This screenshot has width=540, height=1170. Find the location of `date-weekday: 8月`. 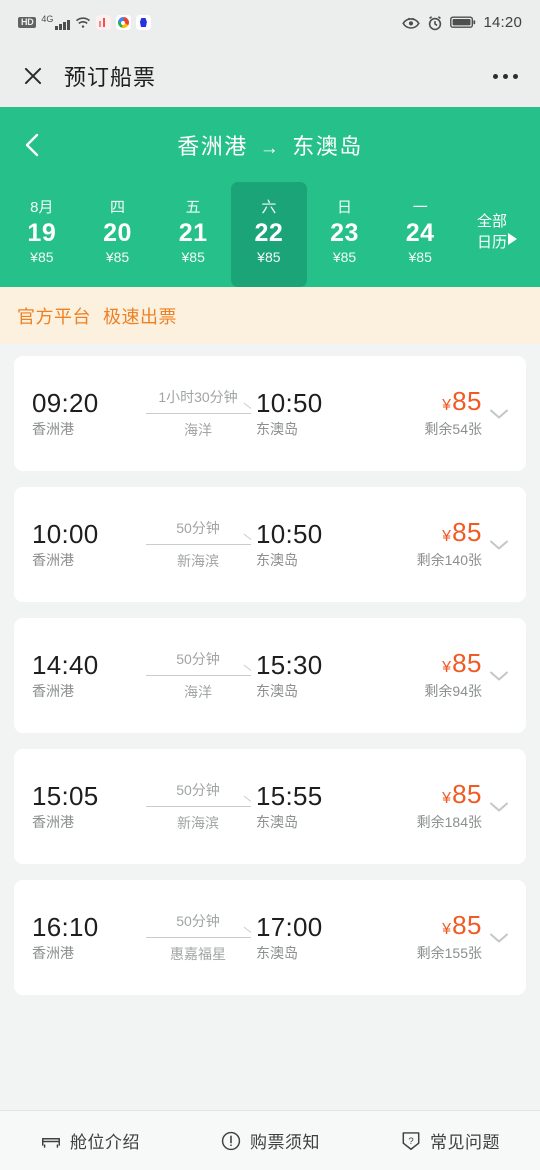

date-weekday: 8月 is located at coordinates (42, 207).